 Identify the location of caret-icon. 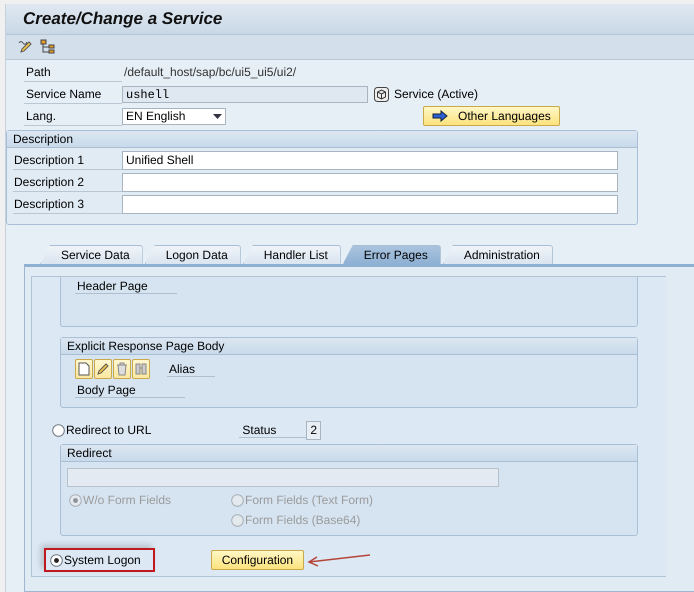
(217, 116).